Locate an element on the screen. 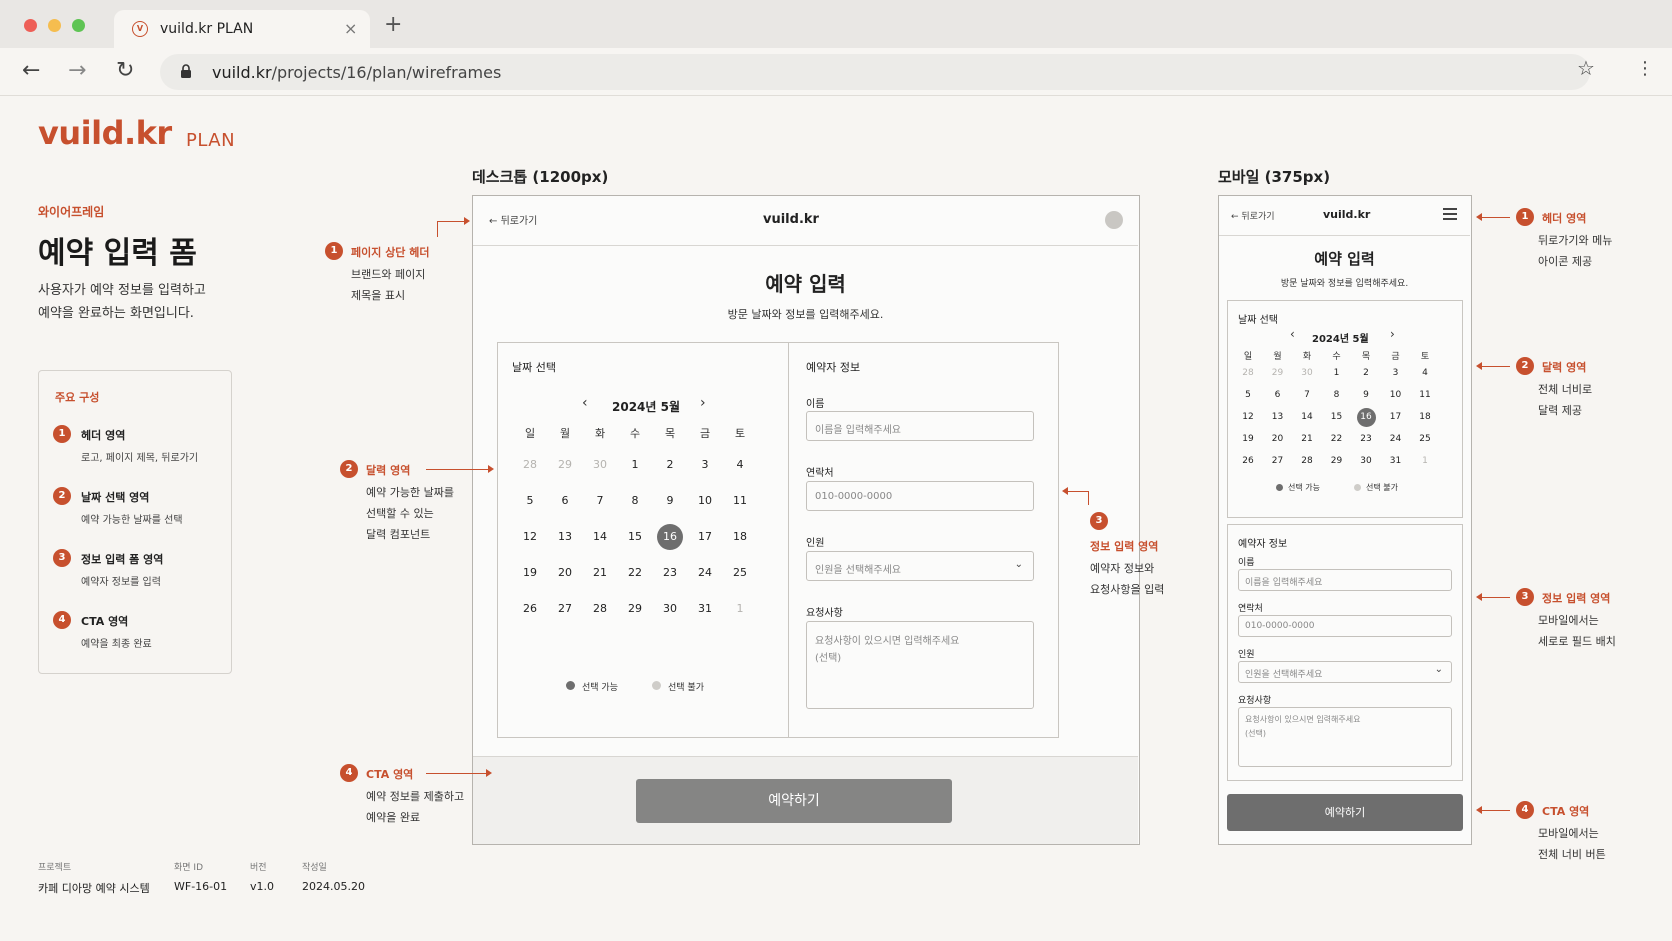 The image size is (1672, 941). hamburger-menu-icon is located at coordinates (1450, 215).